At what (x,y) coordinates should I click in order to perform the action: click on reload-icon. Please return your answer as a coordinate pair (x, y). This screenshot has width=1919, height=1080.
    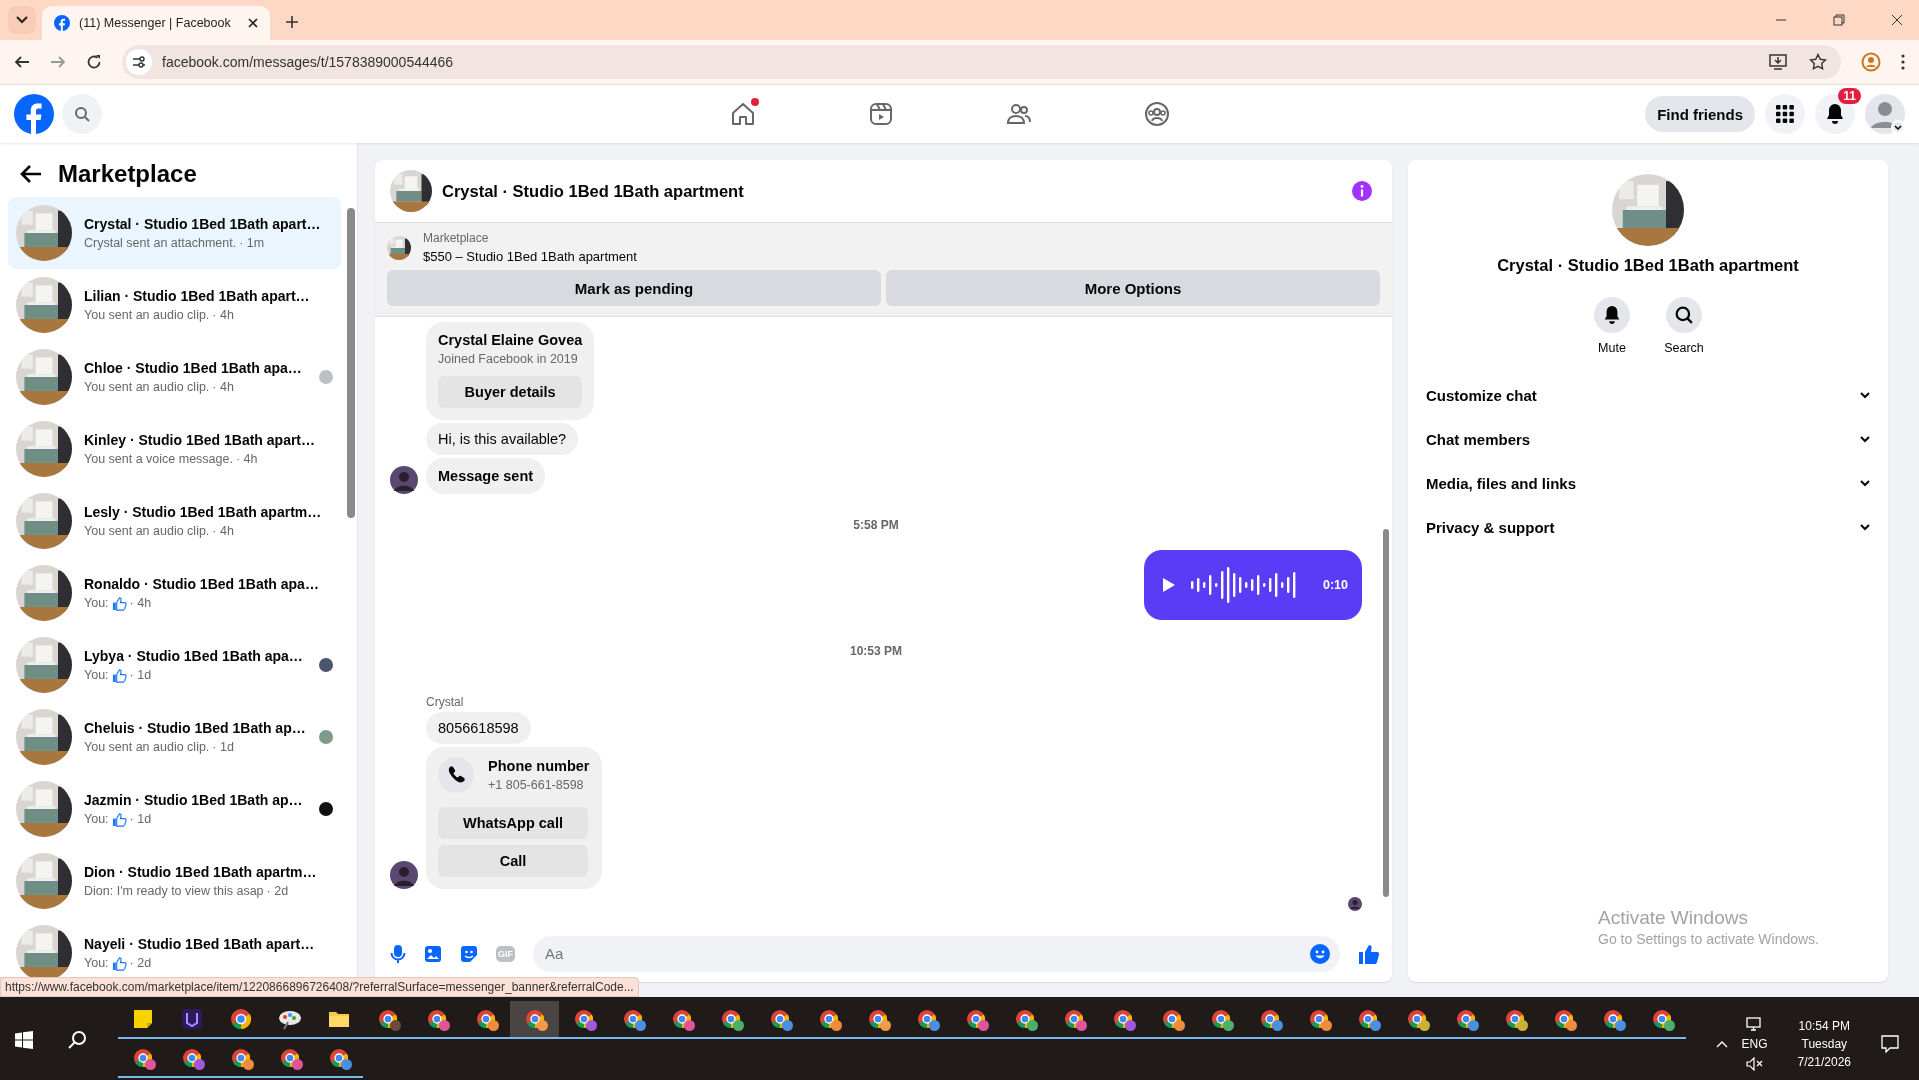
    Looking at the image, I should click on (94, 62).